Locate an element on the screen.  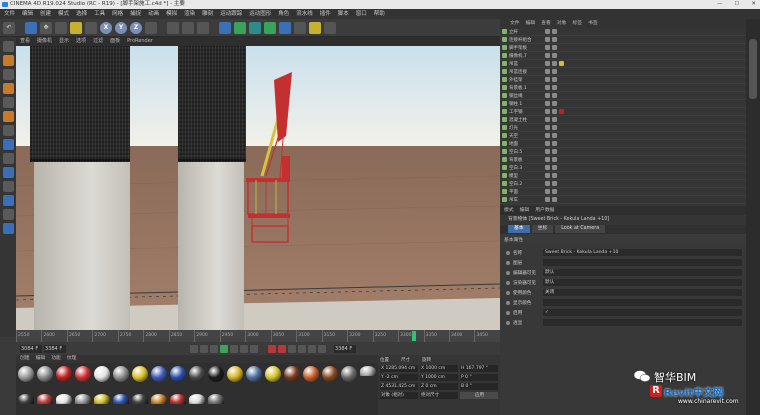
y-axis-button: Y is located at coordinates (121, 27).